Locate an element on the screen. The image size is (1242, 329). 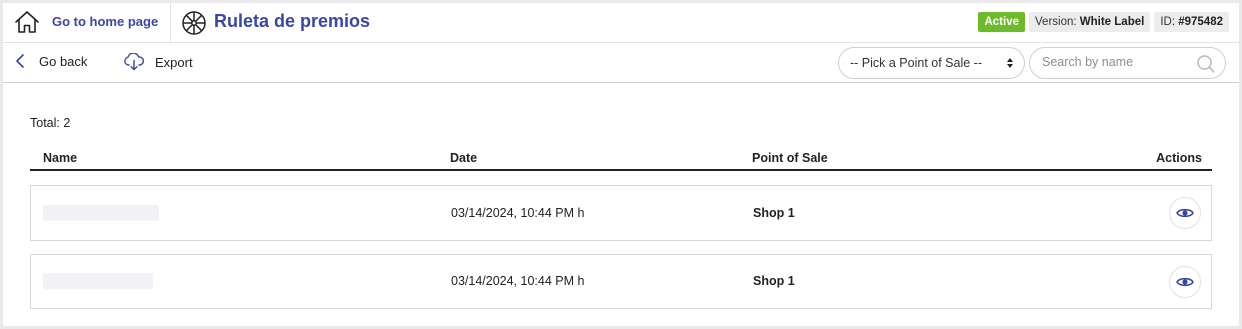
column-header-name: Name is located at coordinates (60, 158).